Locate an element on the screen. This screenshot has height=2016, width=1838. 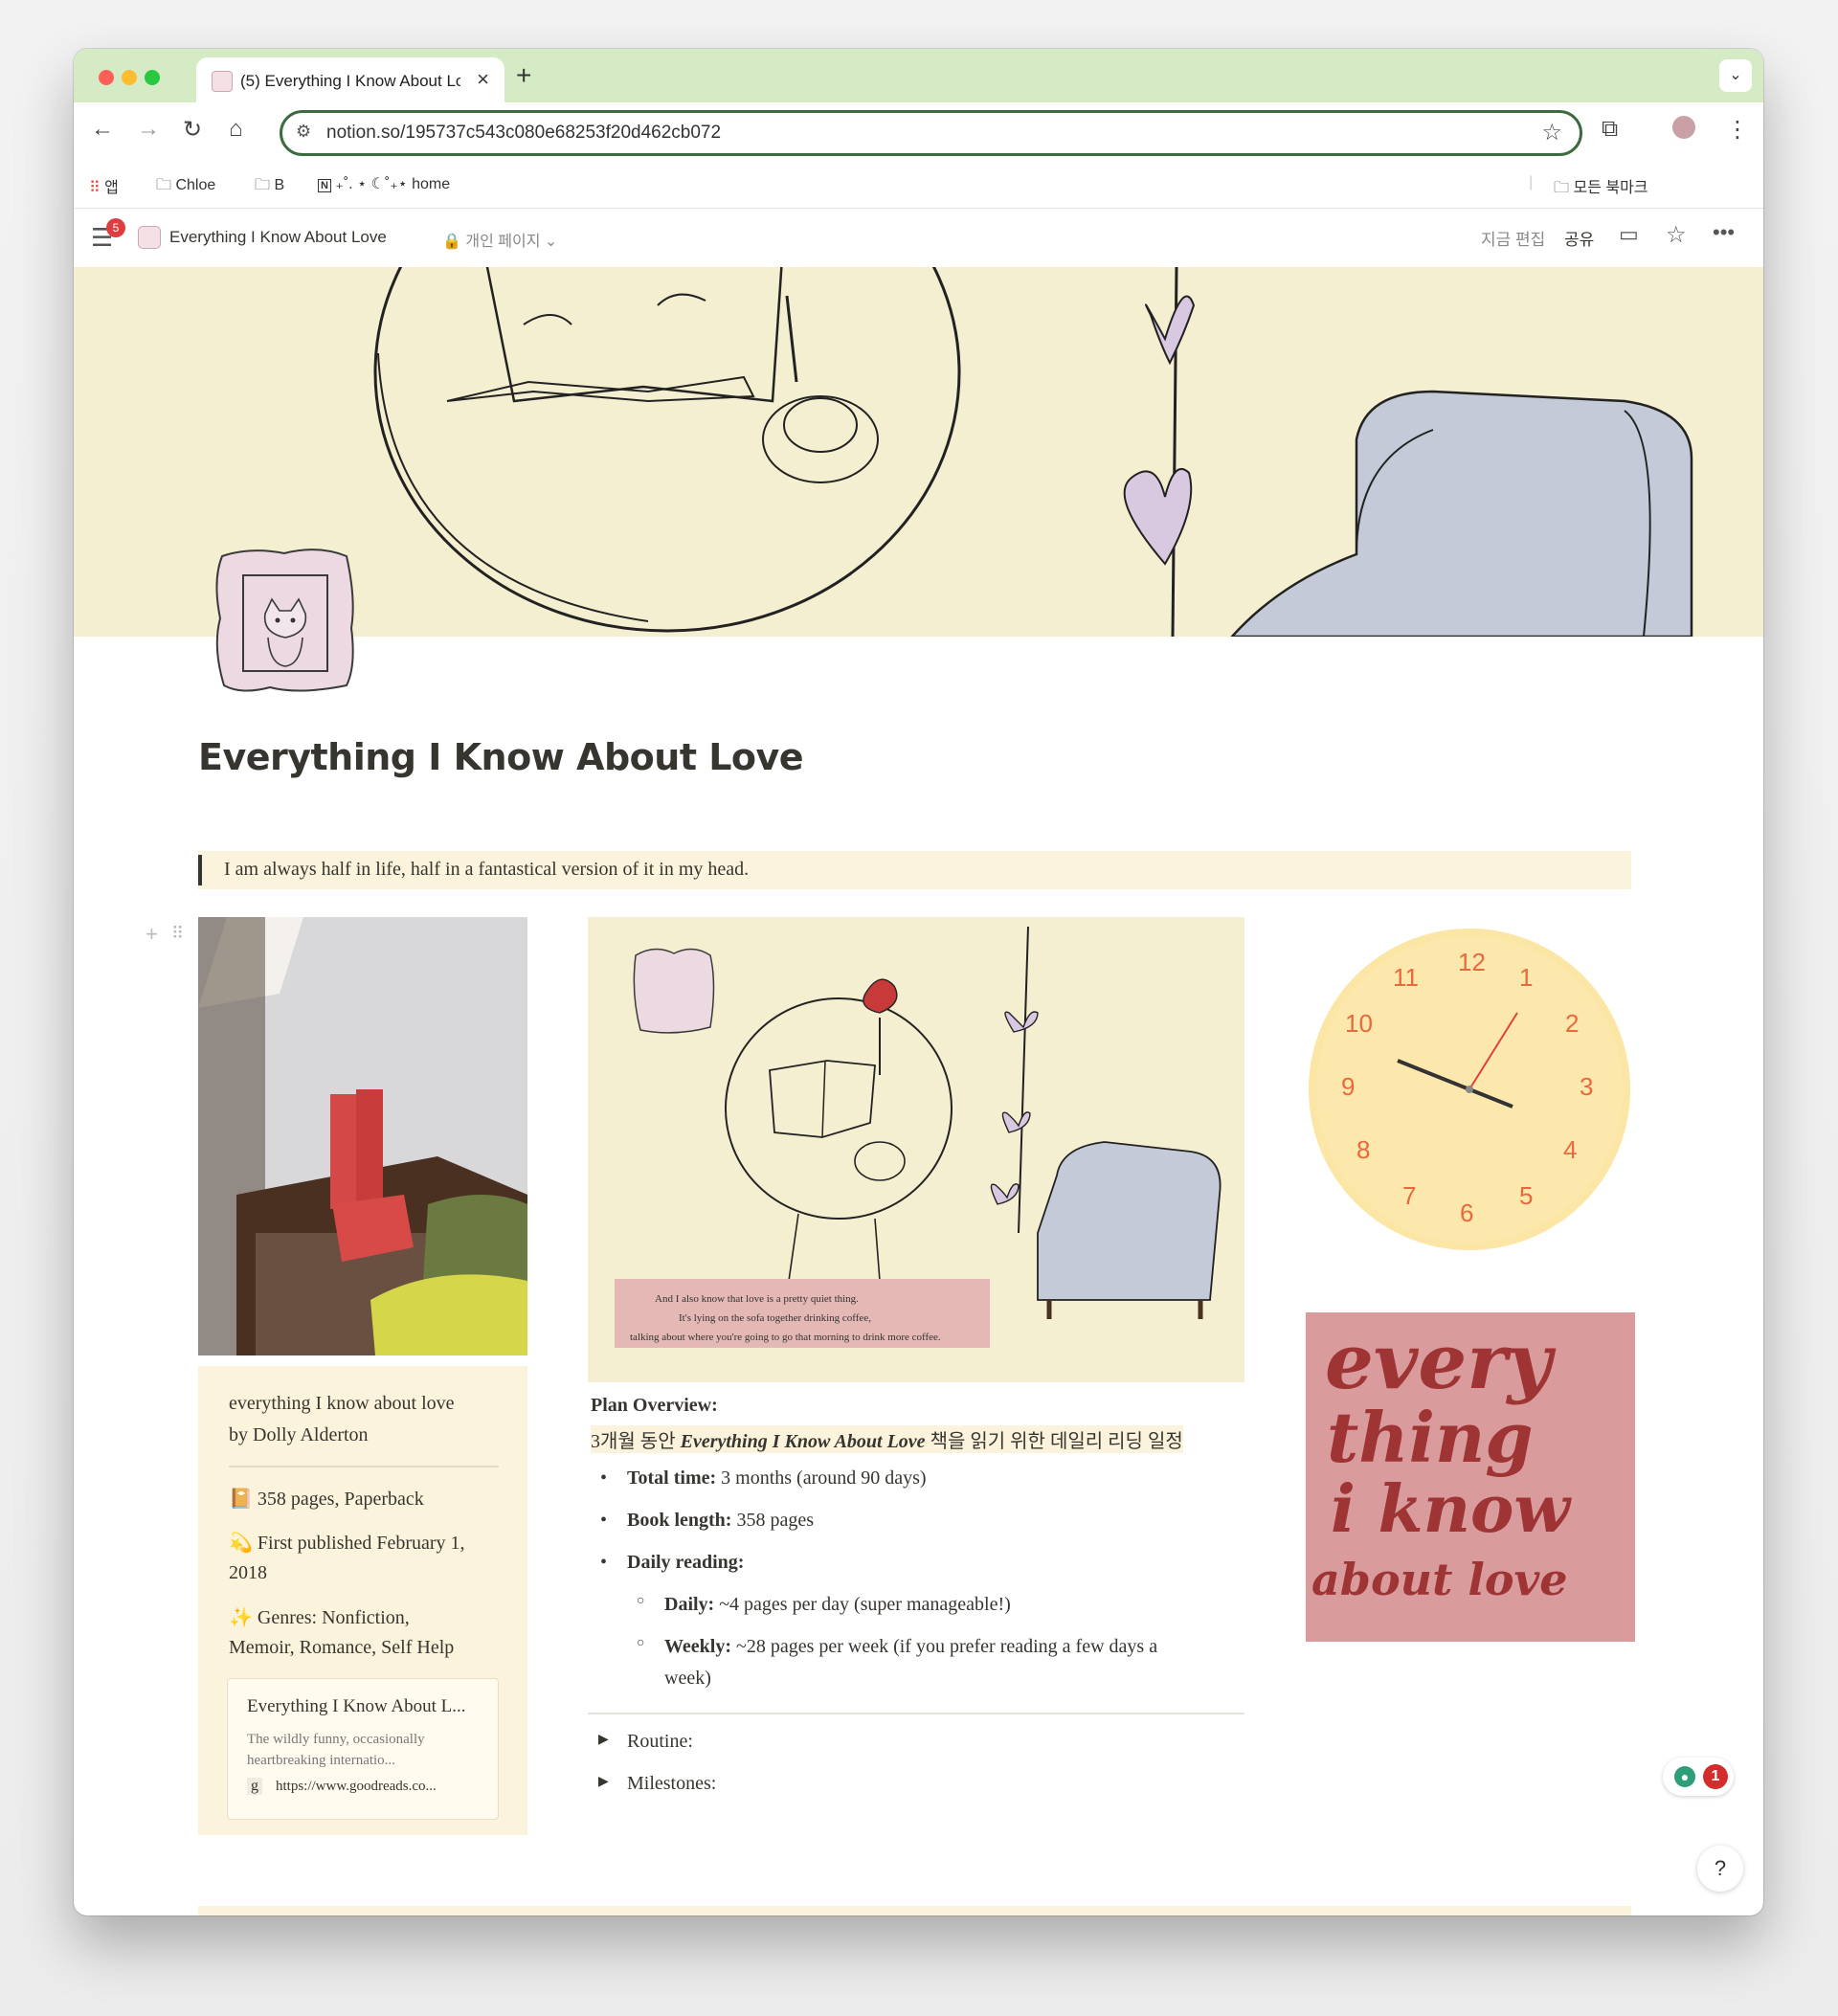
book-published: 💫 First published February 1, is located at coordinates (347, 1543).